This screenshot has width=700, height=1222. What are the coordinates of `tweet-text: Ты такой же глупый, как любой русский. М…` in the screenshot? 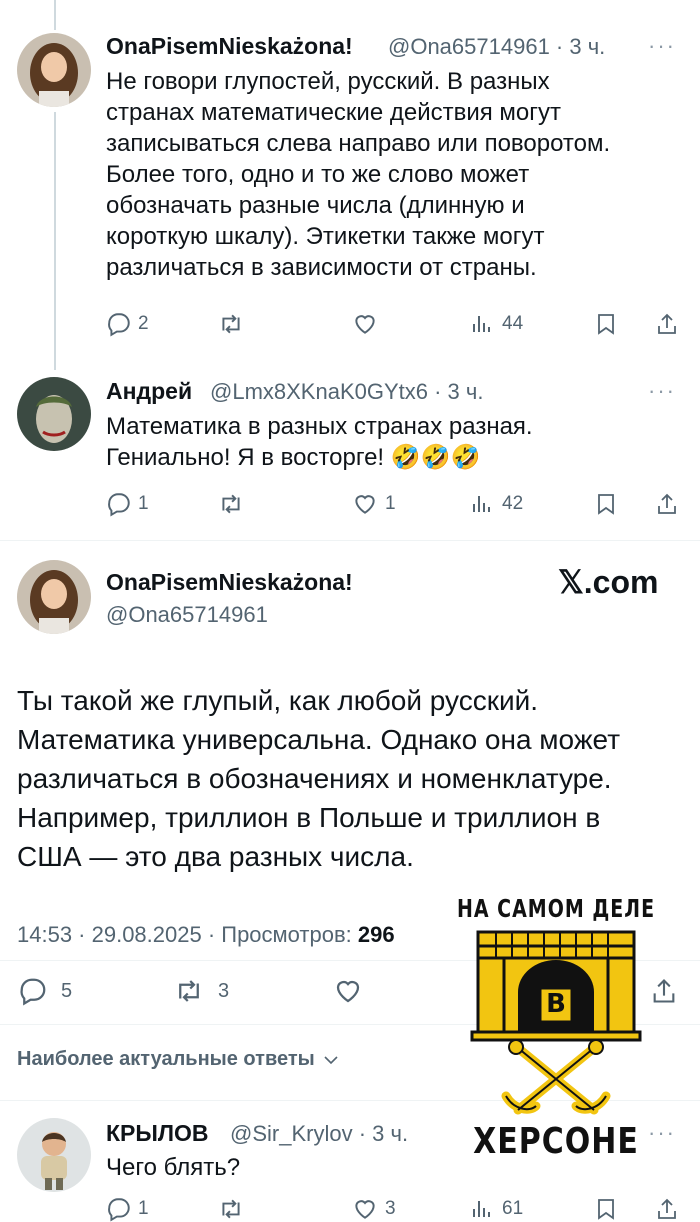 It's located at (319, 778).